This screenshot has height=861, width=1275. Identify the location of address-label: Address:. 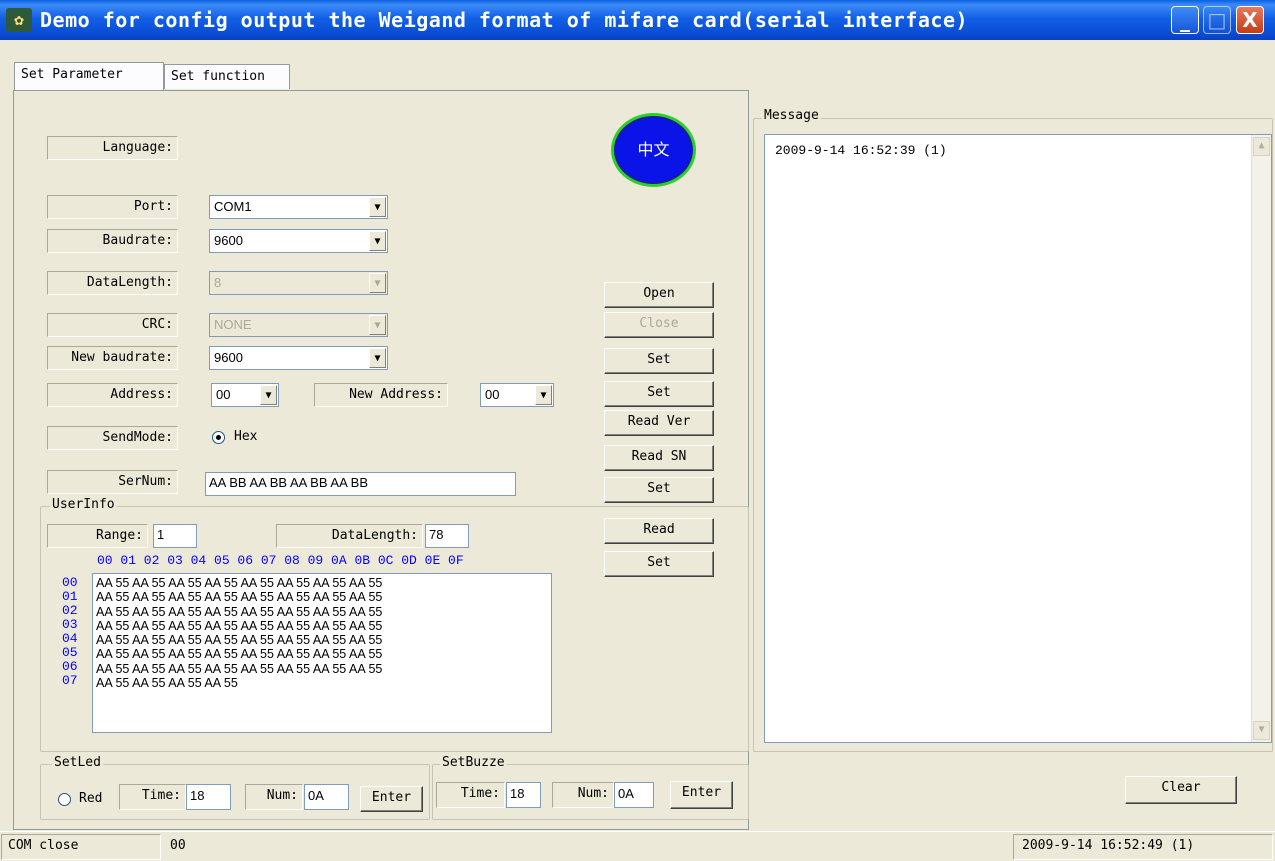
(112, 395).